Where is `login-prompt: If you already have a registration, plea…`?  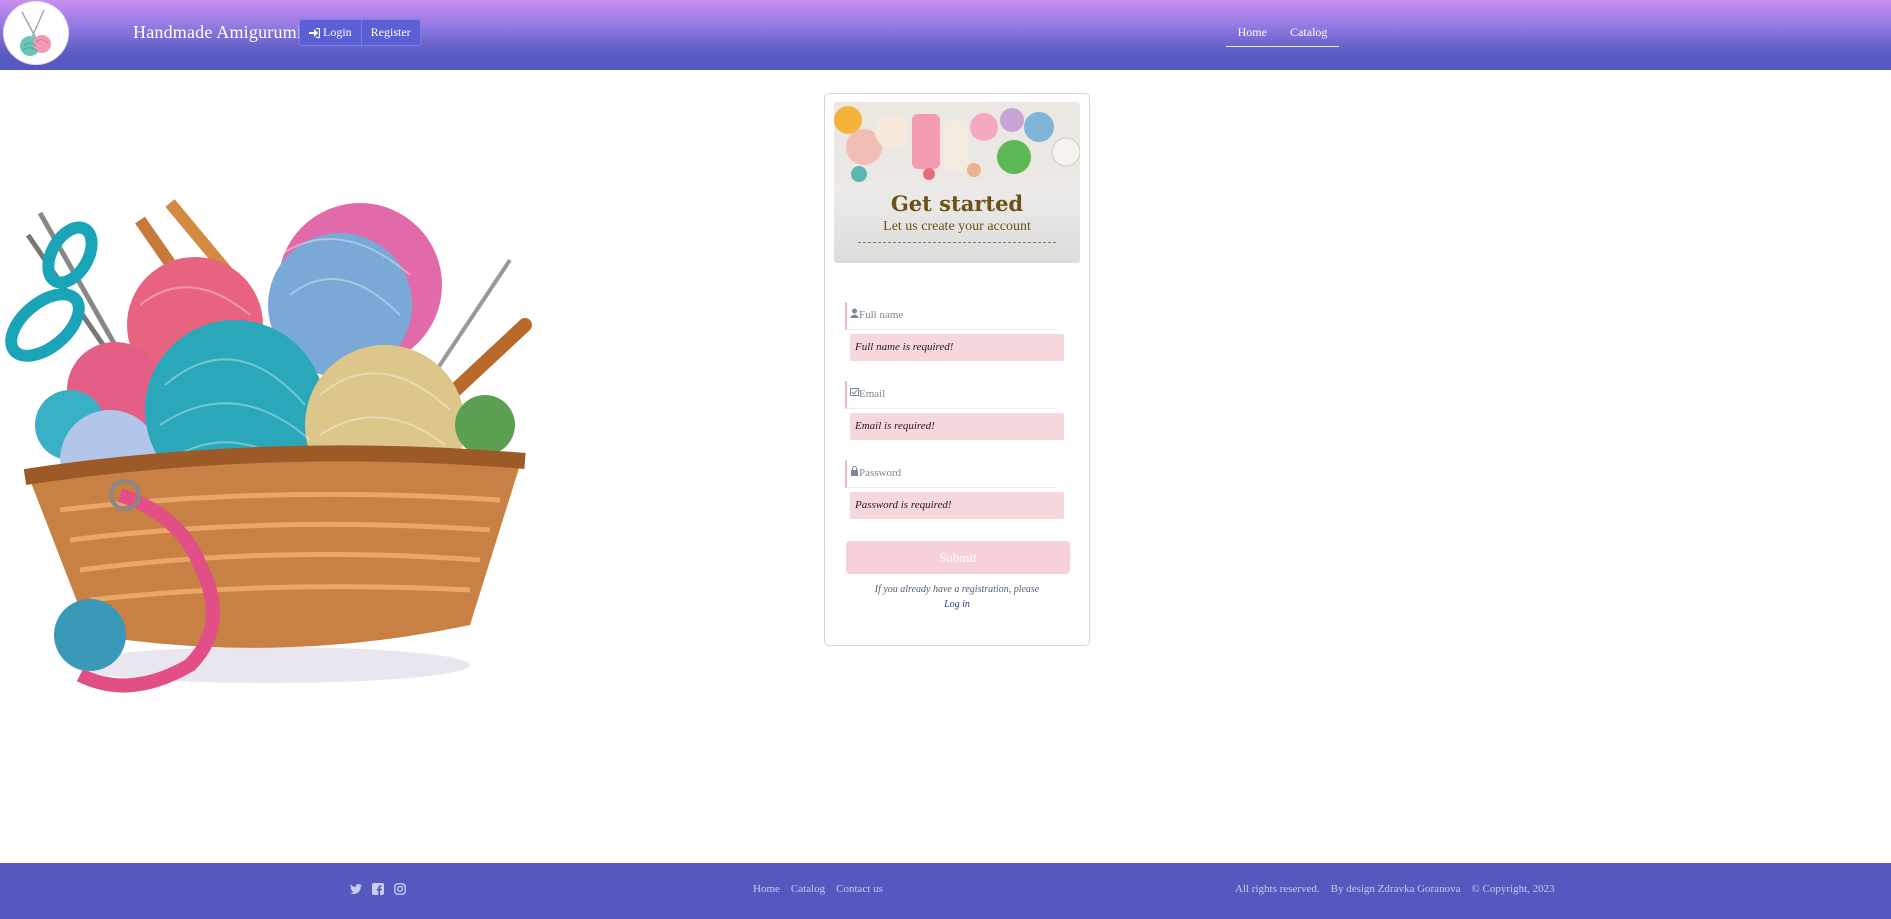
login-prompt: If you already have a registration, plea… is located at coordinates (957, 589).